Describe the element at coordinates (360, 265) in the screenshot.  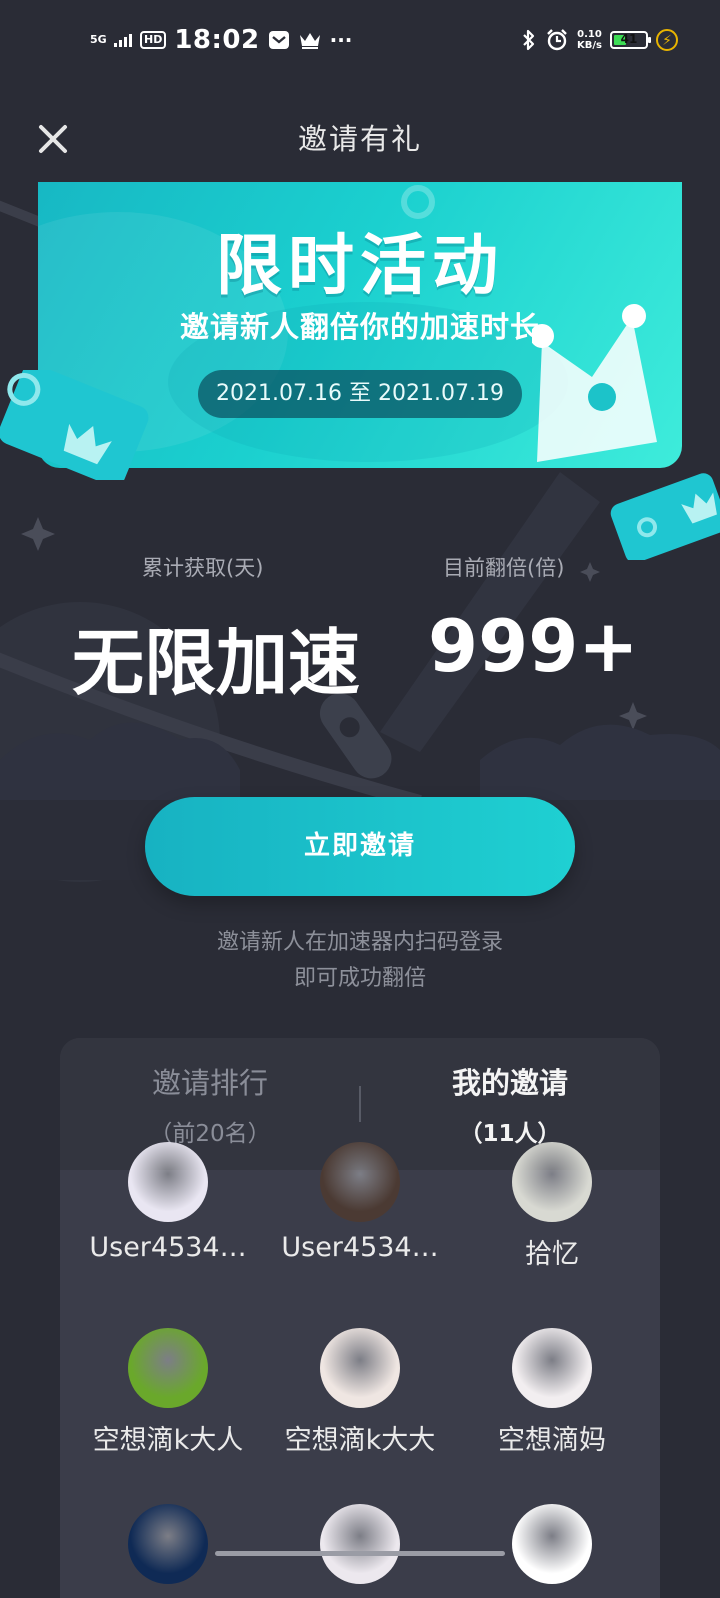
I see `banner-title: 限时活动` at that location.